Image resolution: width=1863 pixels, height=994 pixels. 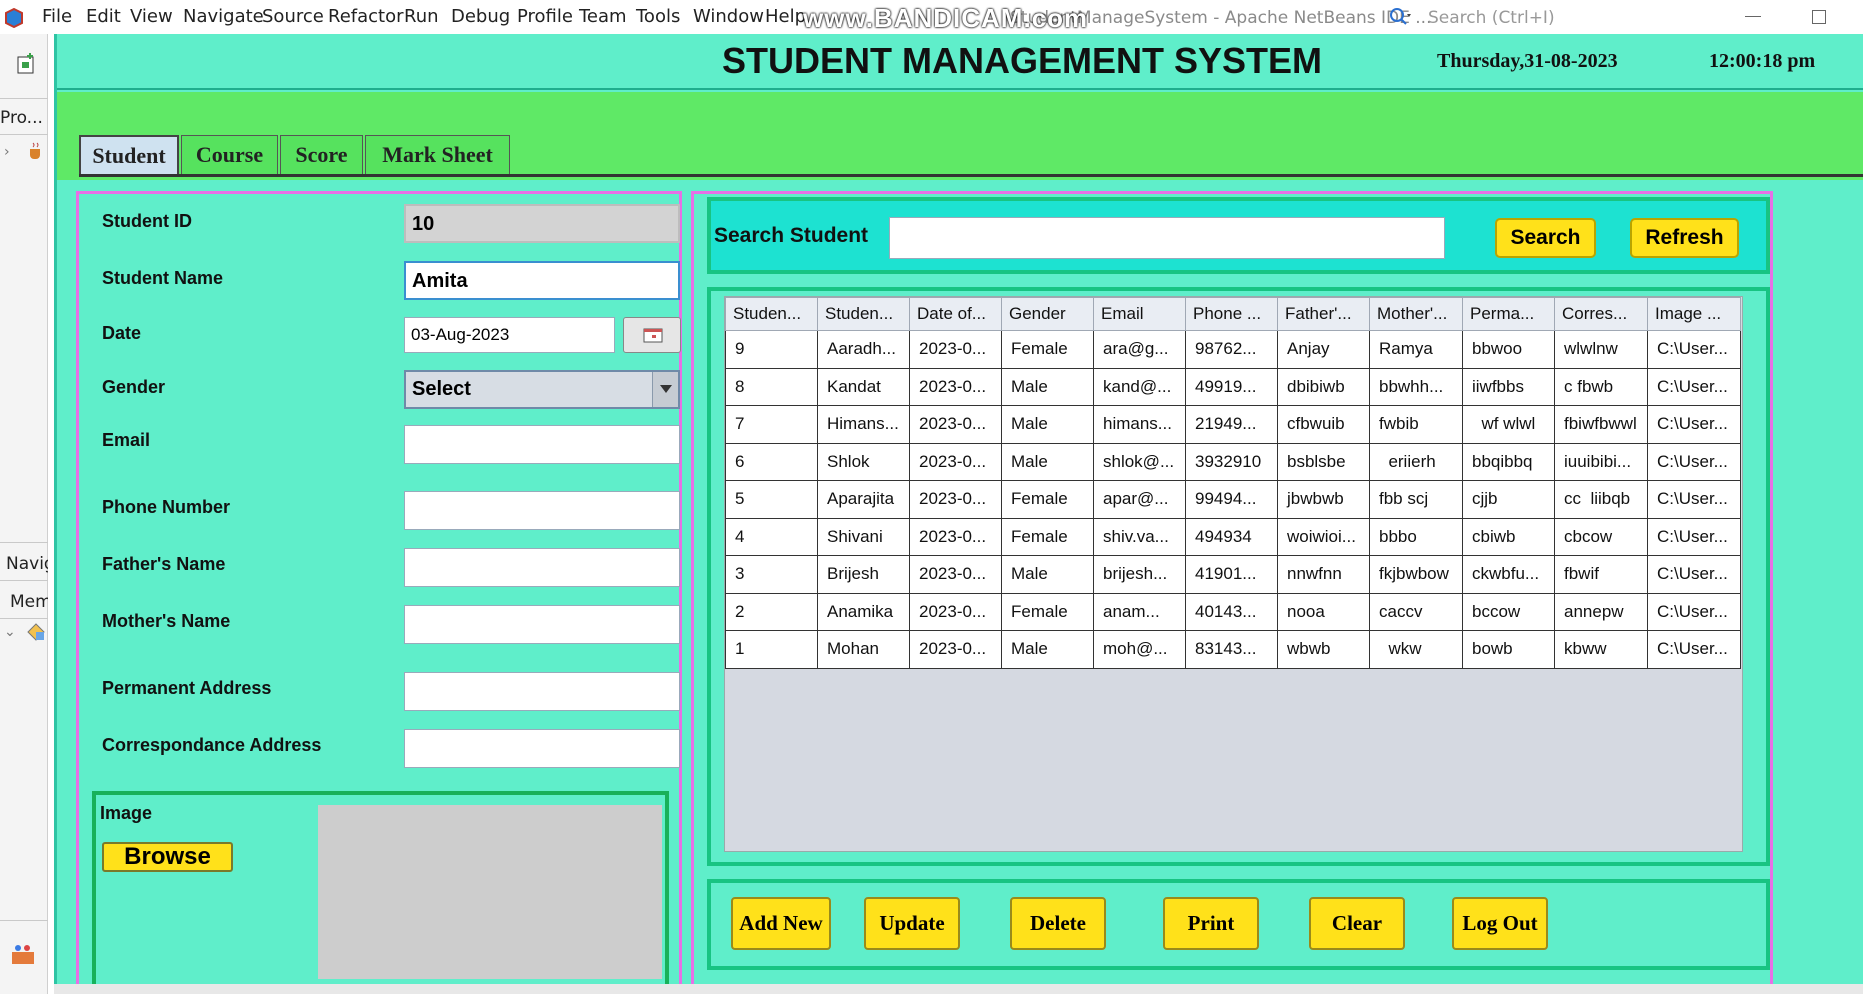 What do you see at coordinates (771, 611) in the screenshot?
I see `table-cell: 2` at bounding box center [771, 611].